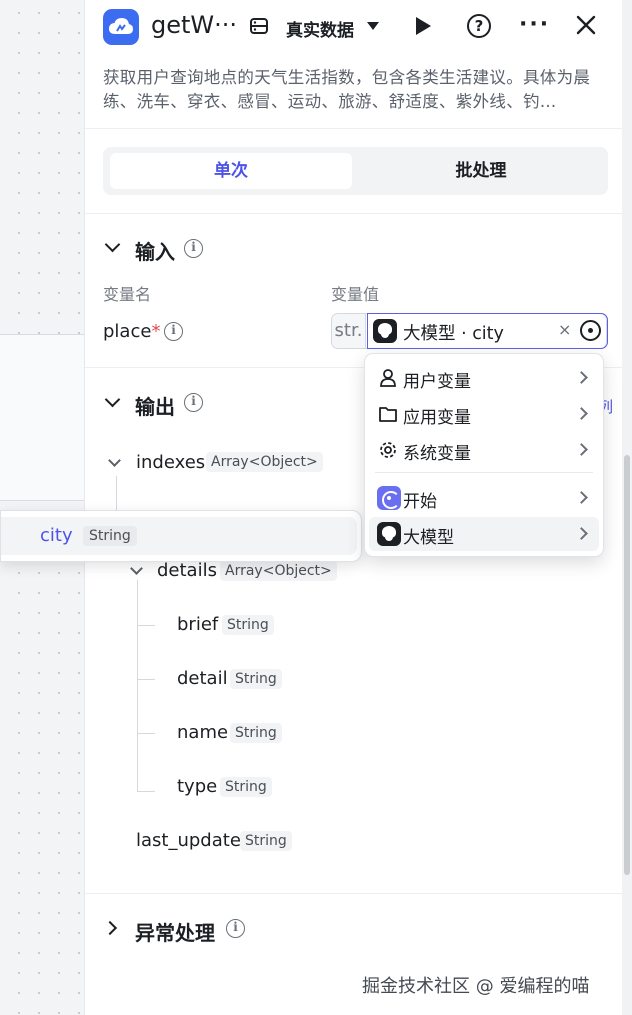 The width and height of the screenshot is (632, 1015). I want to click on menu-item-system-vars: 系统变量, so click(484, 450).